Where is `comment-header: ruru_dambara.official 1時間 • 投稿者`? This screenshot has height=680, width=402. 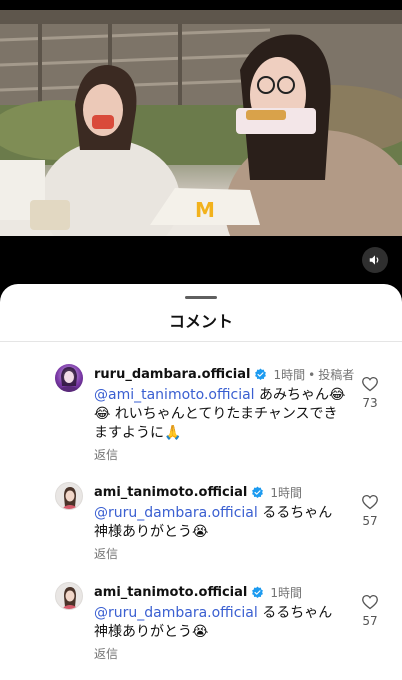 comment-header: ruru_dambara.official 1時間 • 投稿者 is located at coordinates (224, 374).